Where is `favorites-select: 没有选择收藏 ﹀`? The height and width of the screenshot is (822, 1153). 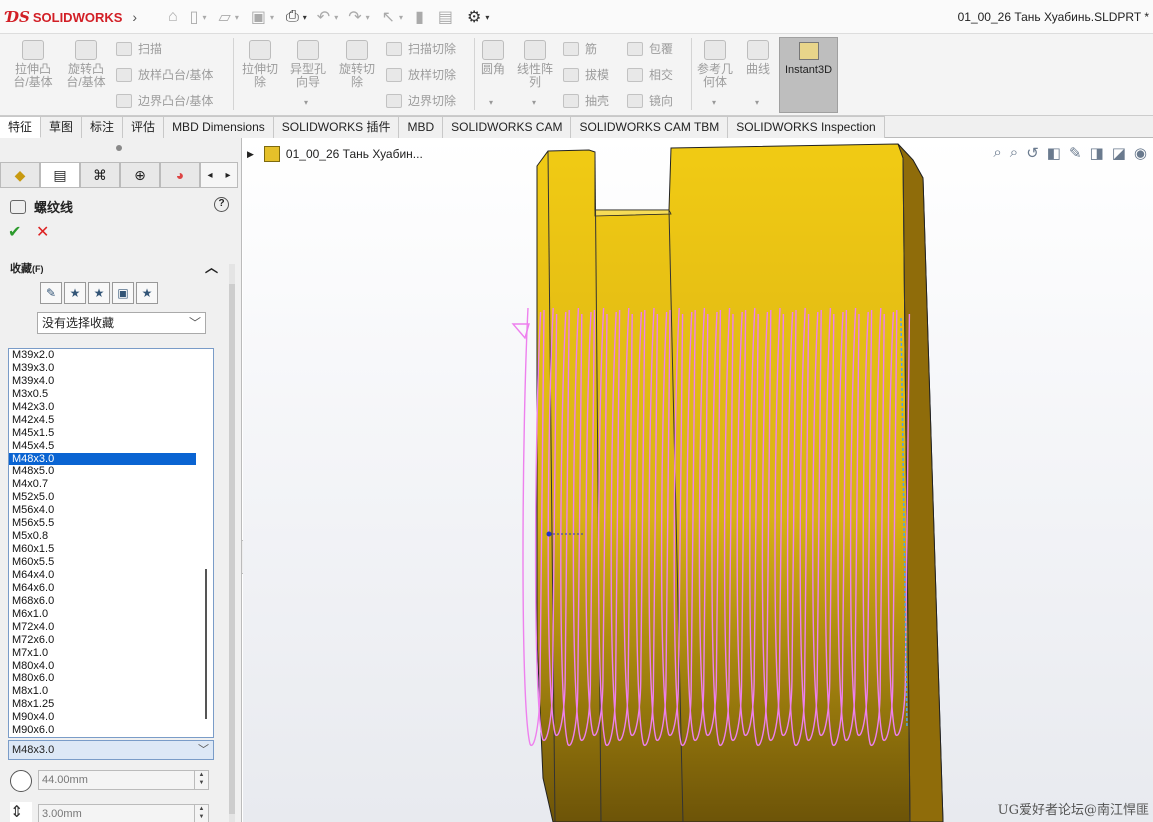
favorites-select: 没有选择收藏 ﹀ is located at coordinates (121, 323).